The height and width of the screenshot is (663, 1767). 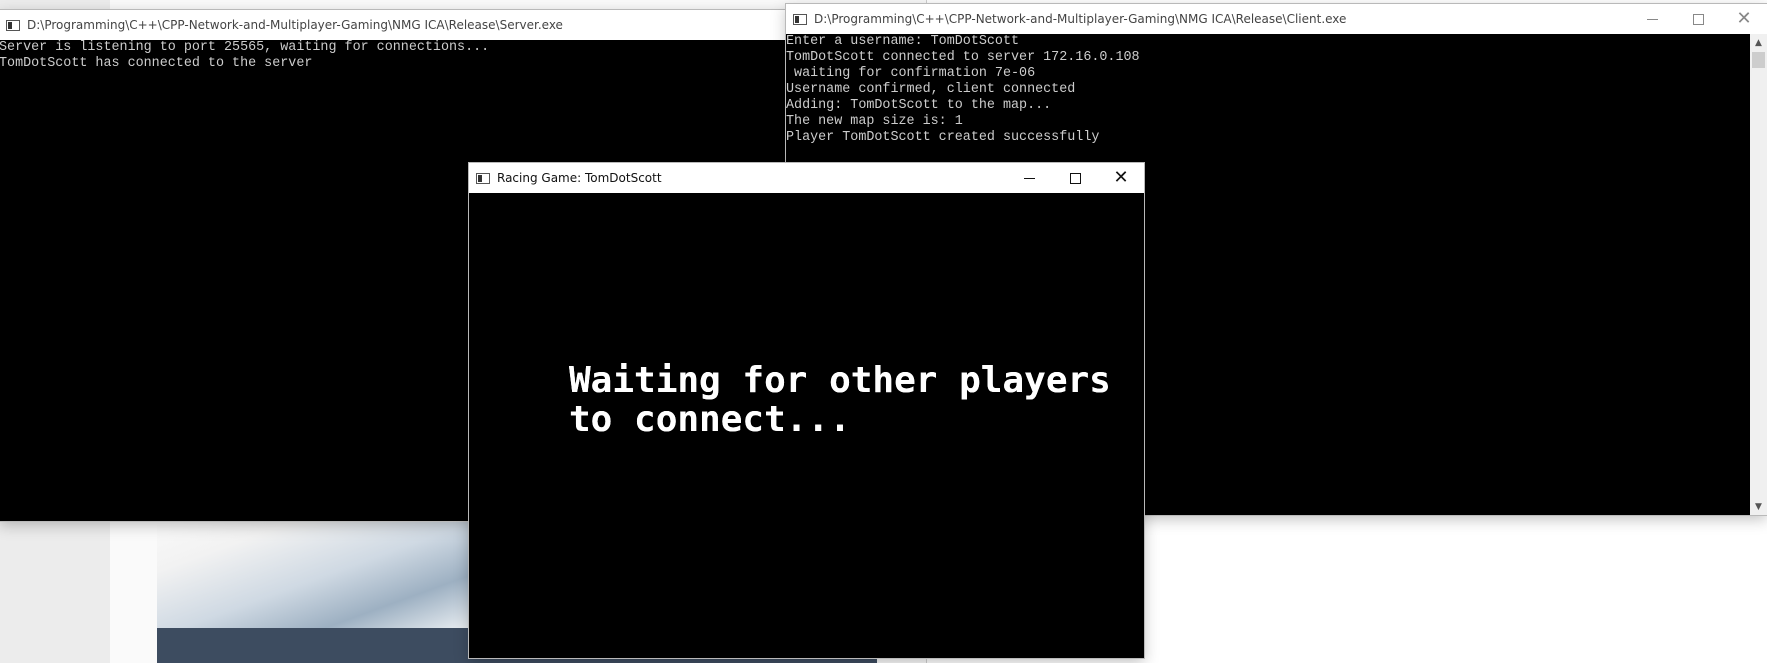 I want to click on scroll-down-arrow-icon: ▼, so click(x=1758, y=506).